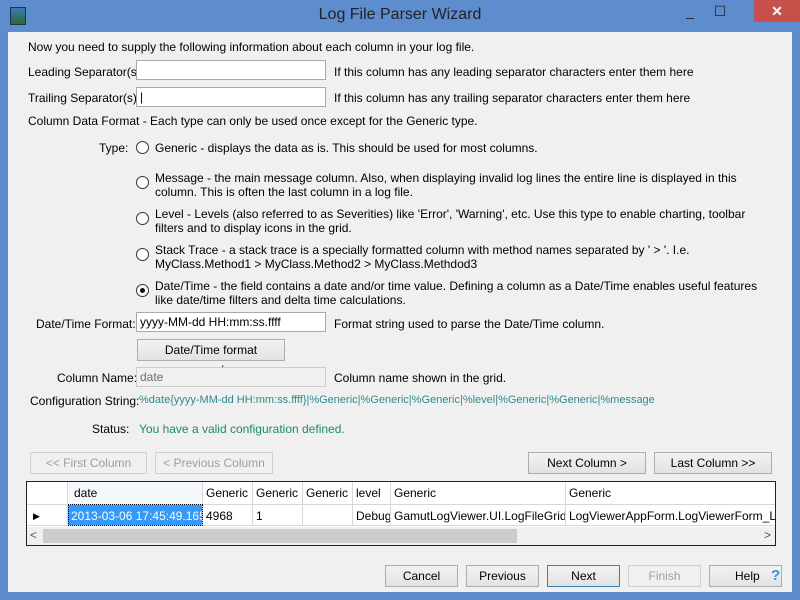 The height and width of the screenshot is (600, 800). What do you see at coordinates (142, 254) in the screenshot?
I see `type-stacktrace-radio` at bounding box center [142, 254].